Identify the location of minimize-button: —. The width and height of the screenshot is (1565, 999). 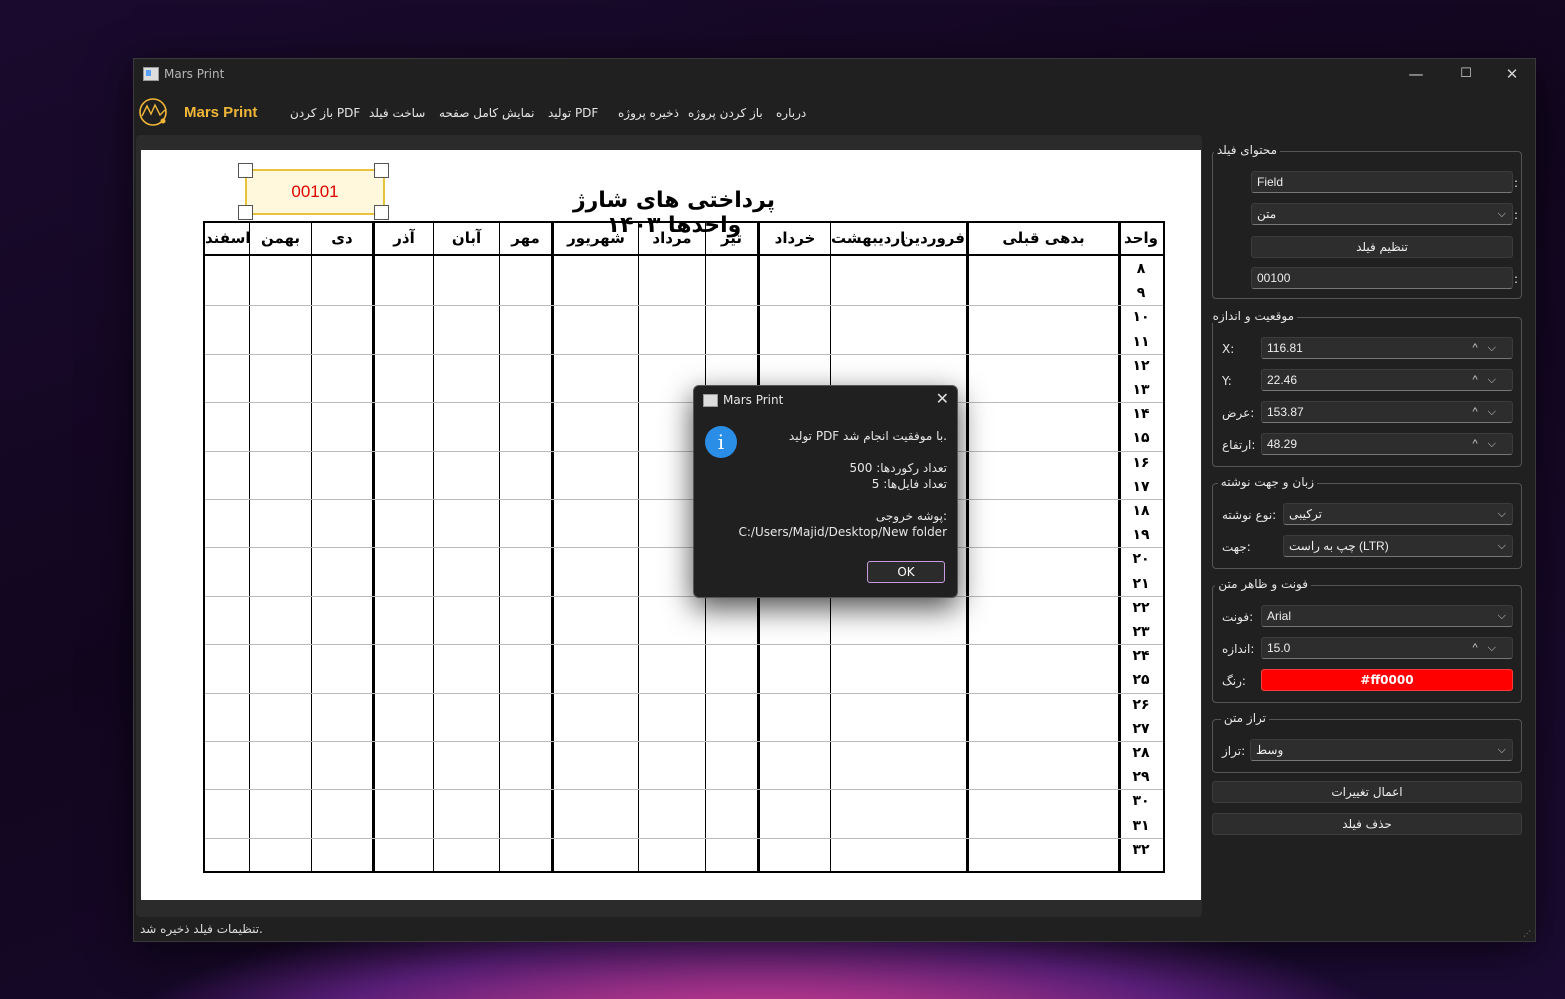
(1416, 74).